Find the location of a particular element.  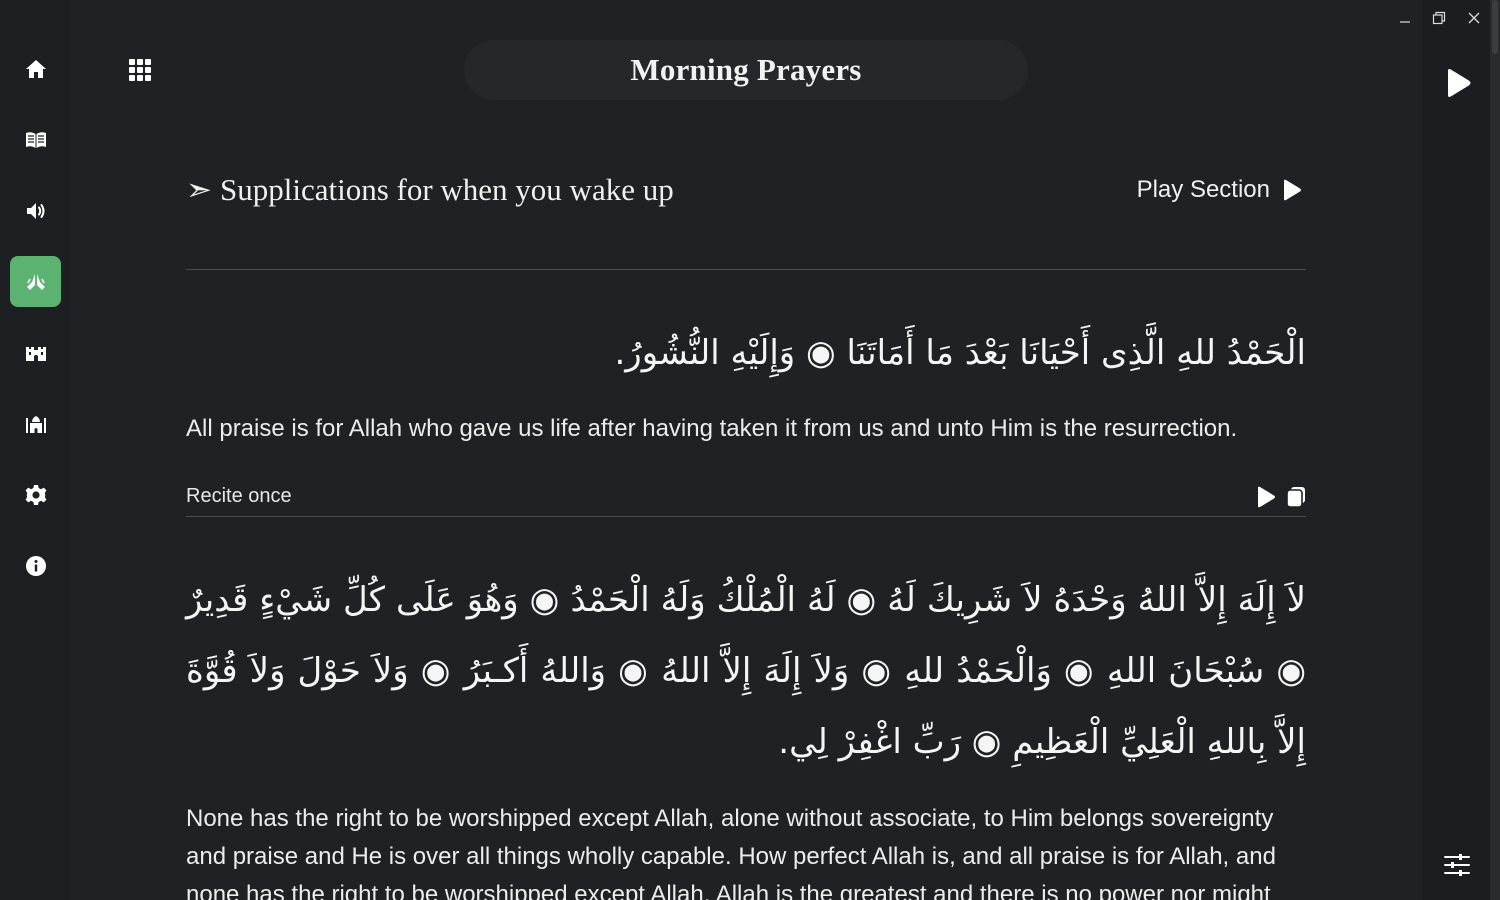

sidebar-item-settings is located at coordinates (35, 494).